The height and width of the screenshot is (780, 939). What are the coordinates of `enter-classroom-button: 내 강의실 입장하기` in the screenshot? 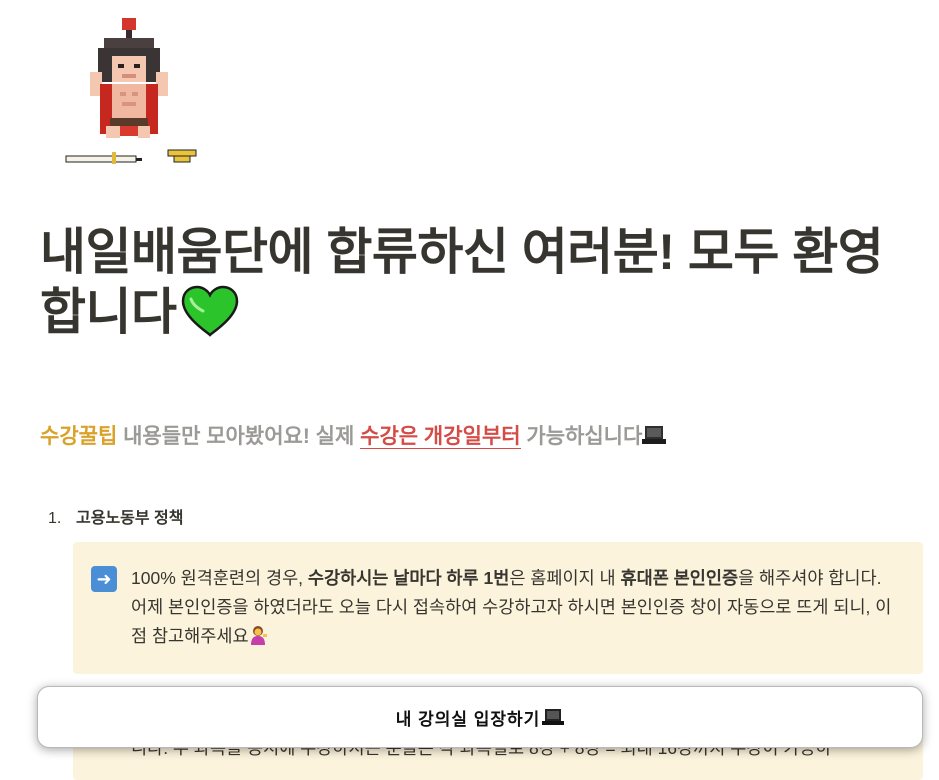 It's located at (480, 717).